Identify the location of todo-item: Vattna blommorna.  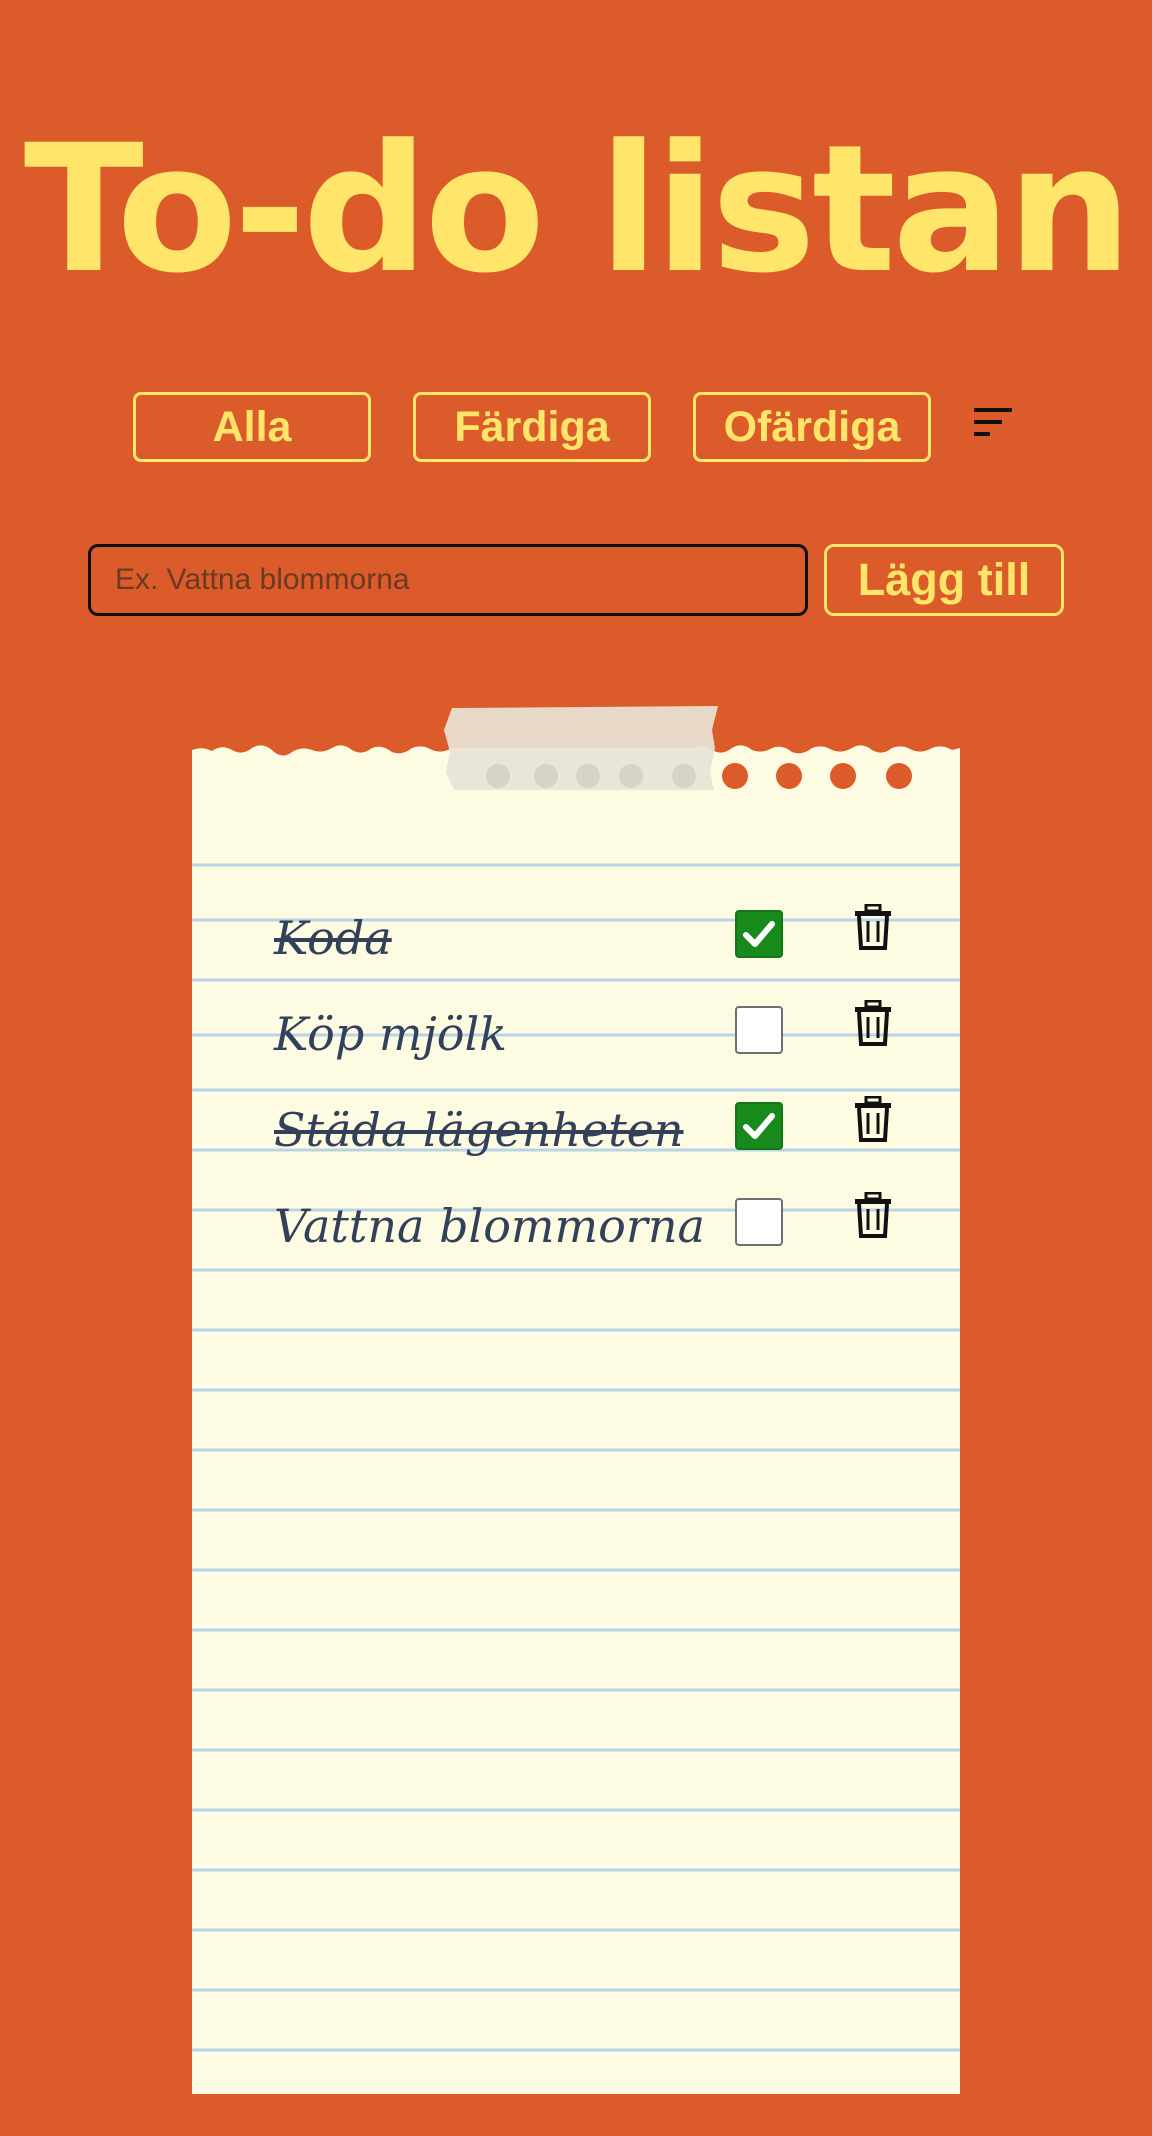
(576, 1230).